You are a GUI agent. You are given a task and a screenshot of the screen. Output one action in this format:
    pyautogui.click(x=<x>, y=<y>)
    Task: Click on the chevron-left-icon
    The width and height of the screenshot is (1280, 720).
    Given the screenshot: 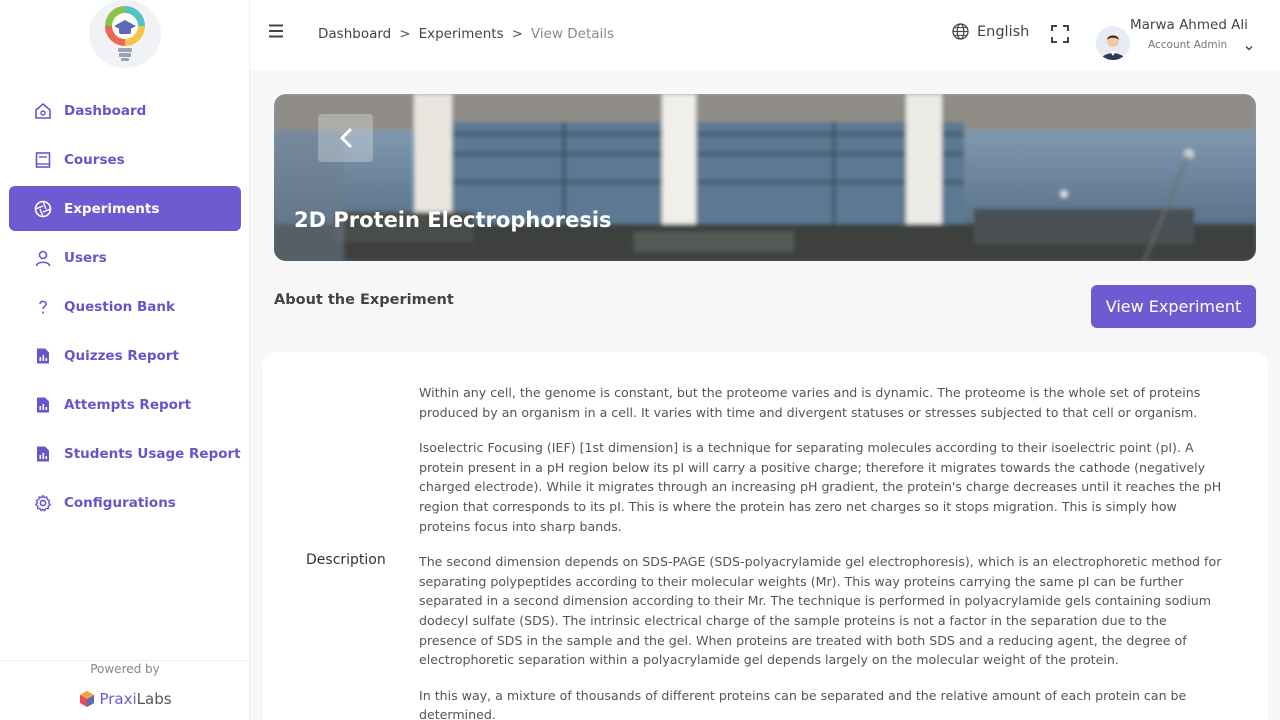 What is the action you would take?
    pyautogui.click(x=345, y=138)
    